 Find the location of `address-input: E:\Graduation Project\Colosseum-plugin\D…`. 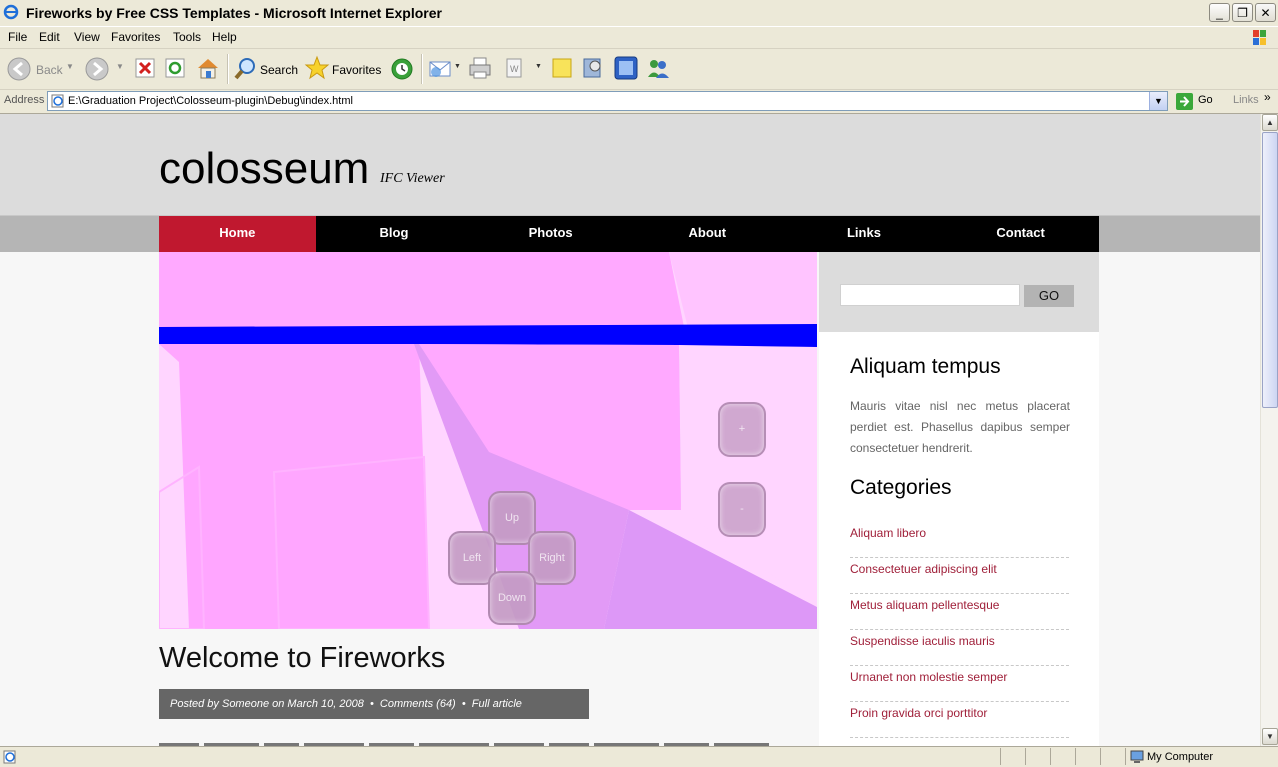

address-input: E:\Graduation Project\Colosseum-plugin\D… is located at coordinates (607, 101).